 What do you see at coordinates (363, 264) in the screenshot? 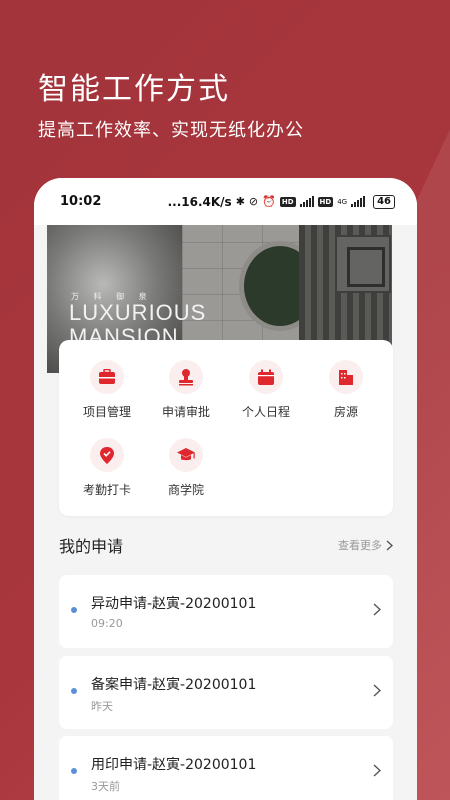
I see `banner-logo-icon` at bounding box center [363, 264].